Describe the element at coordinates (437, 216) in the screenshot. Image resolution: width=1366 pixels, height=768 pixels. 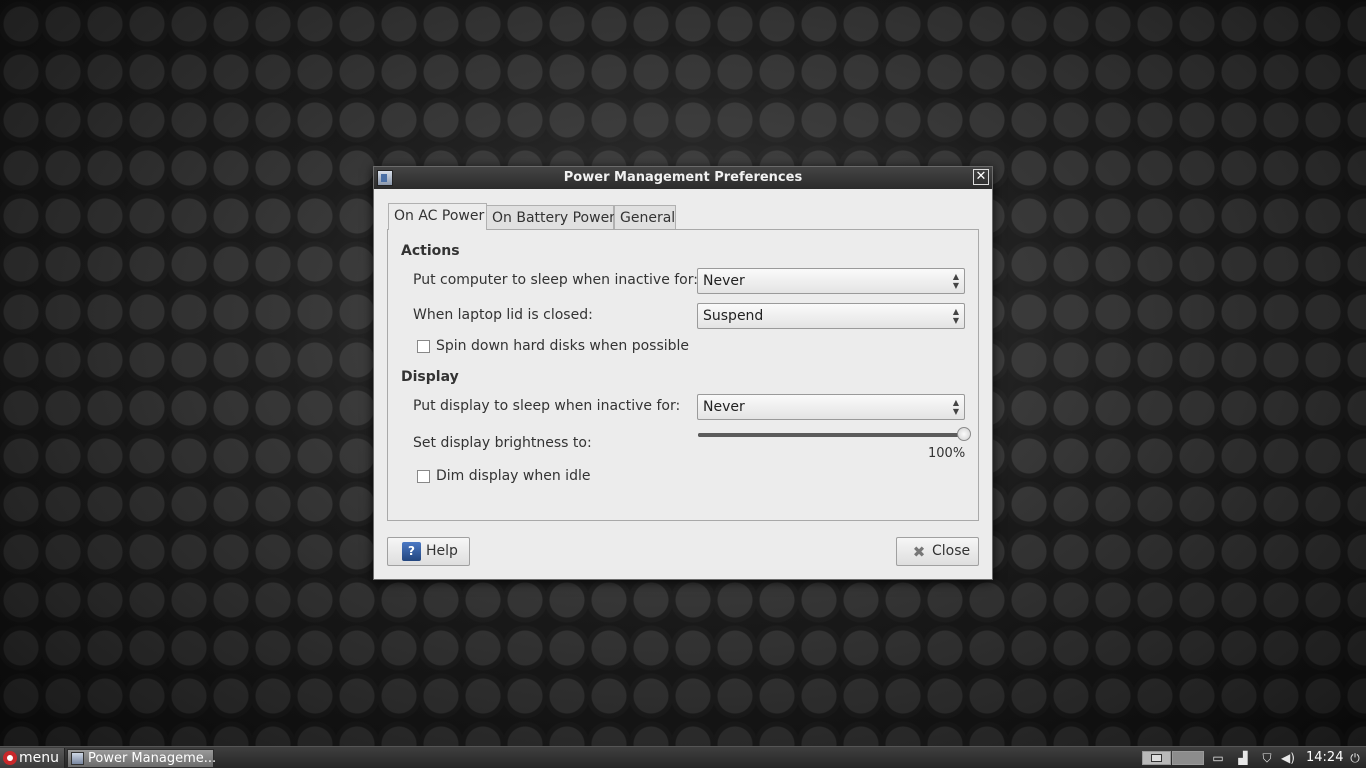
I see `tab-on-ac-power: On AC Power` at that location.